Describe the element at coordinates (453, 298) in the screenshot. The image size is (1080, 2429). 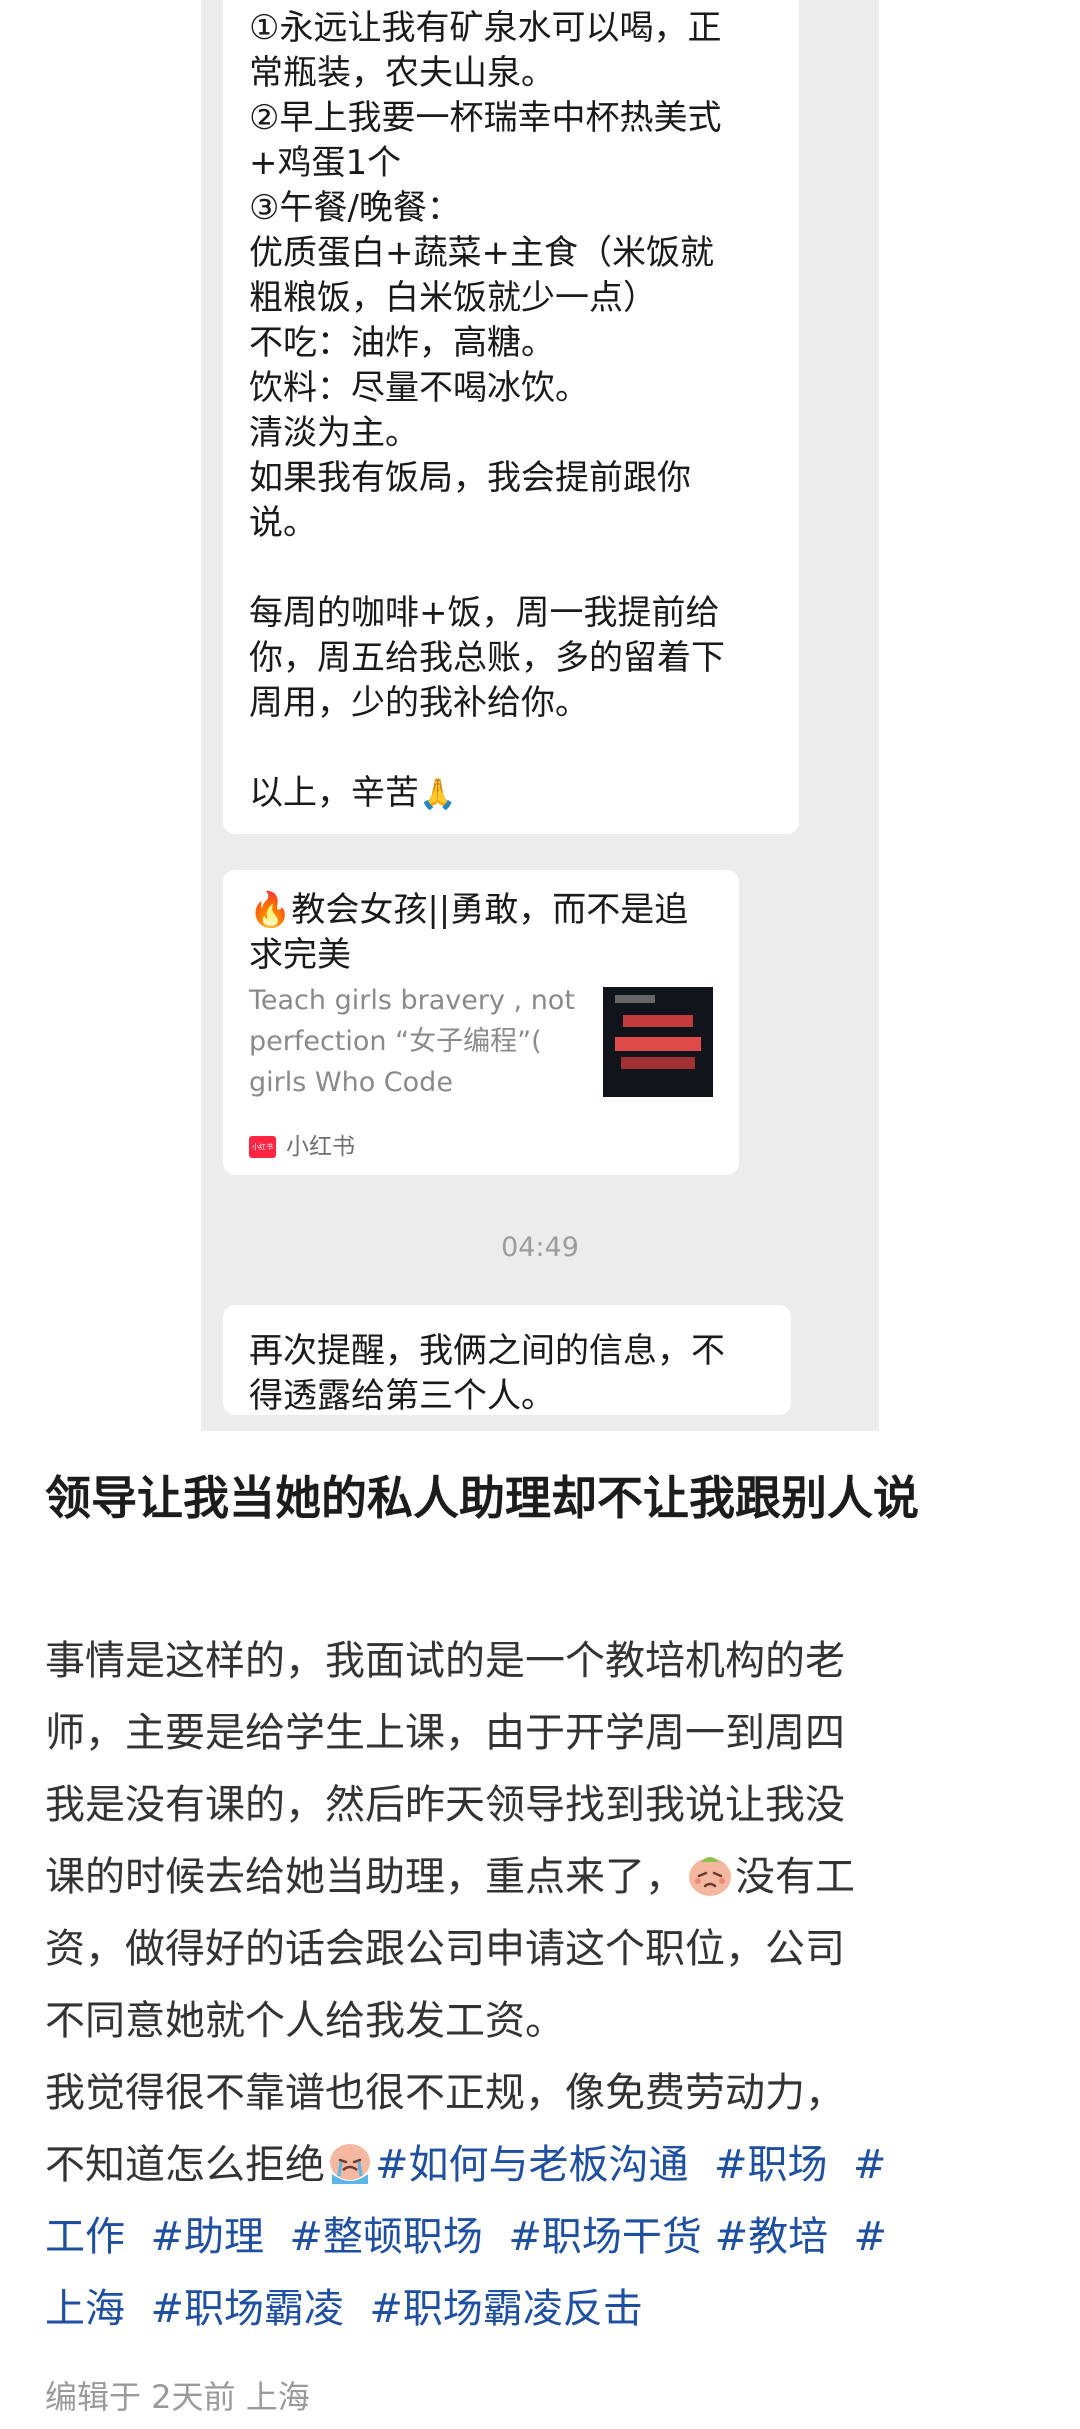
I see `message-line: 粗粮饭，白米饭就少一点）` at that location.